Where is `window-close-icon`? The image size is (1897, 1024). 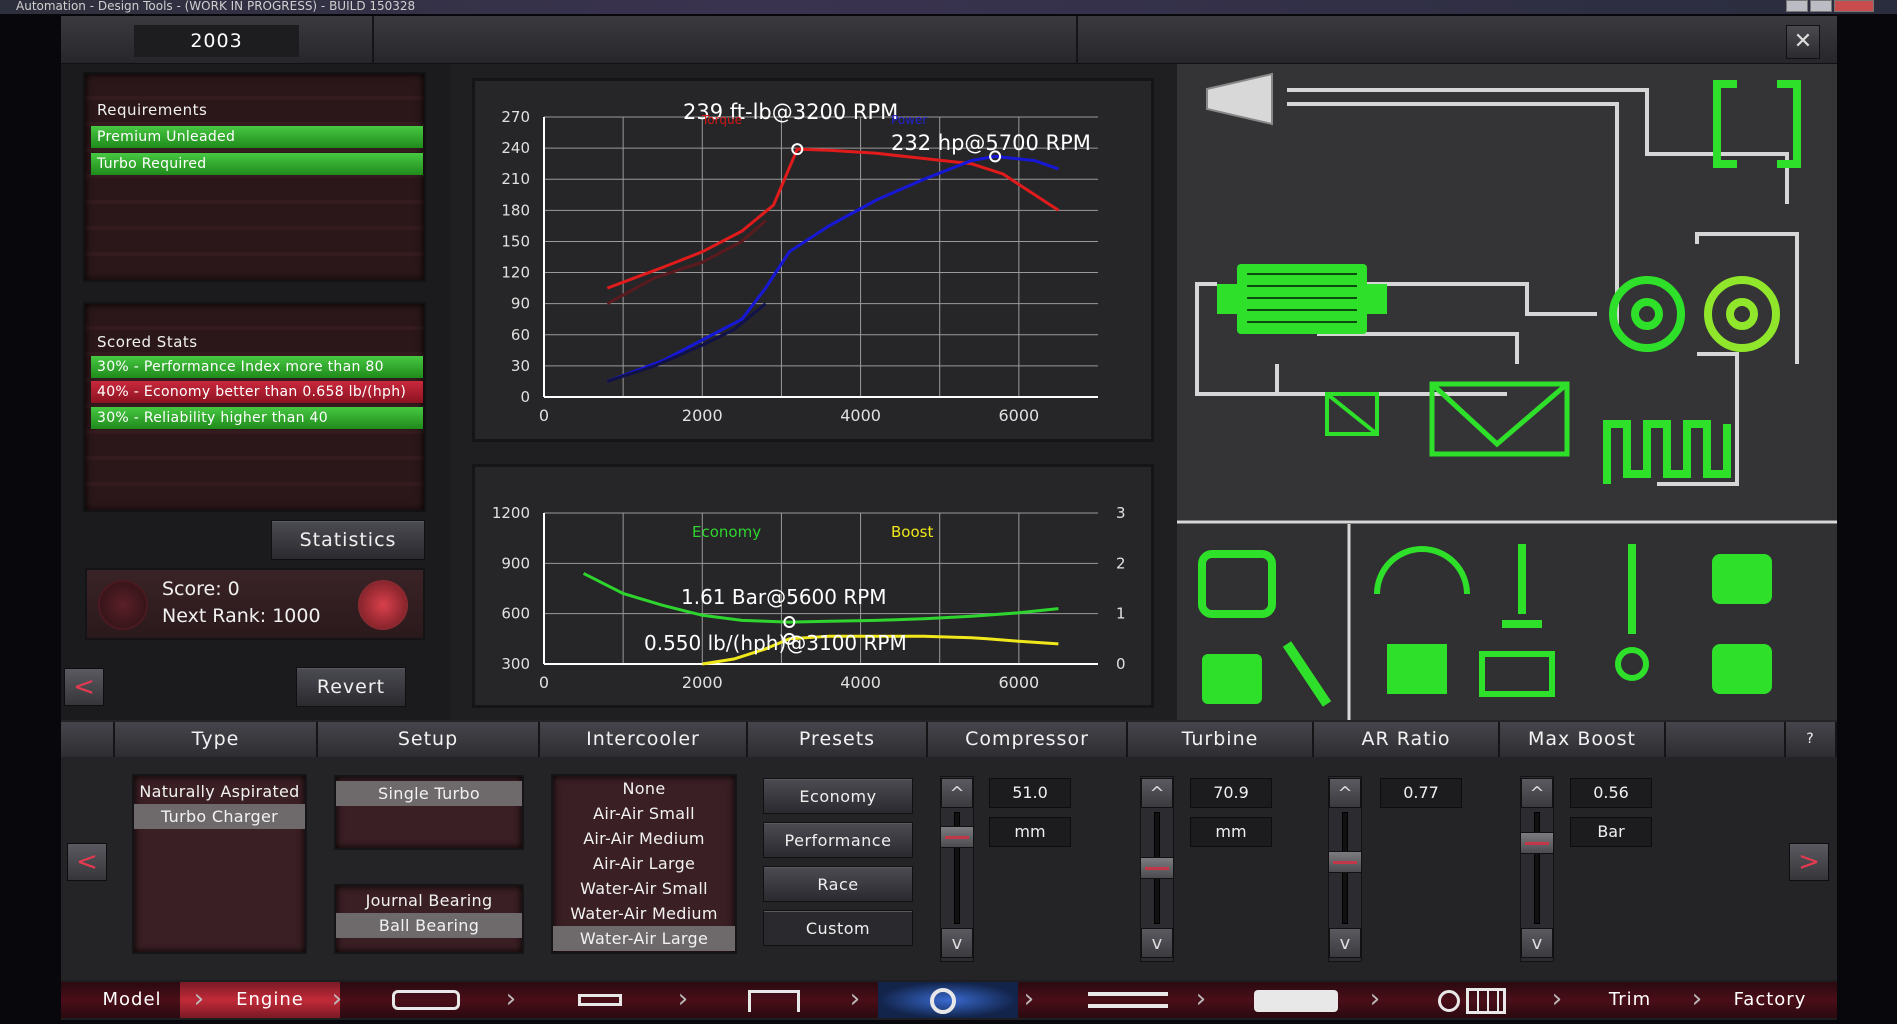
window-close-icon is located at coordinates (1854, 6).